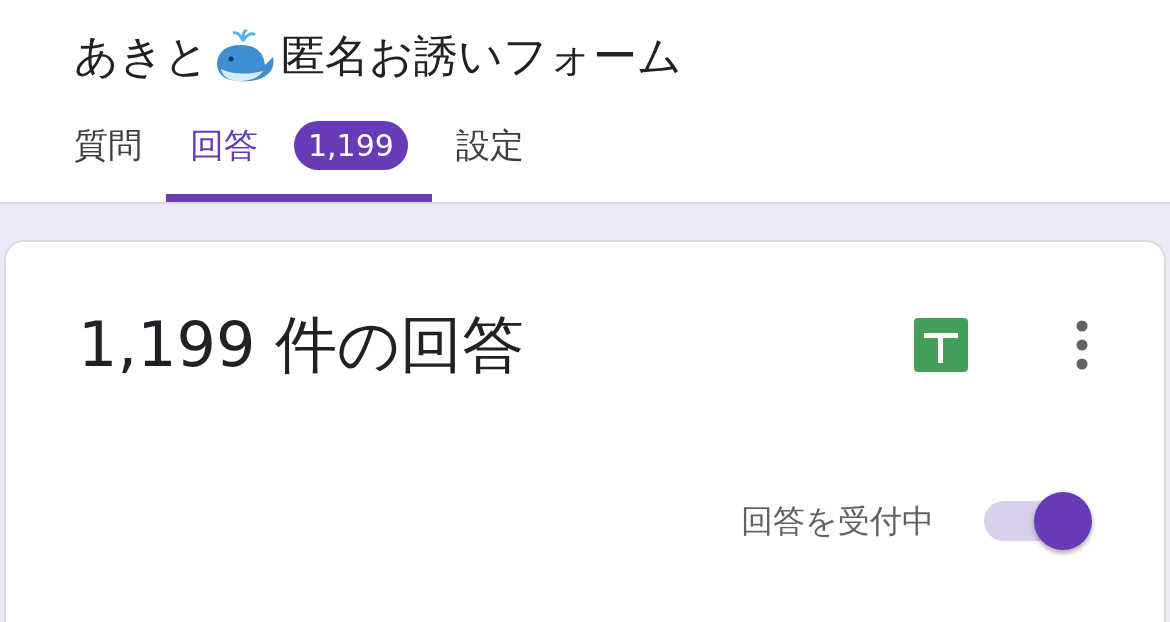 The image size is (1170, 622). What do you see at coordinates (489, 149) in the screenshot?
I see `tab: 設定` at bounding box center [489, 149].